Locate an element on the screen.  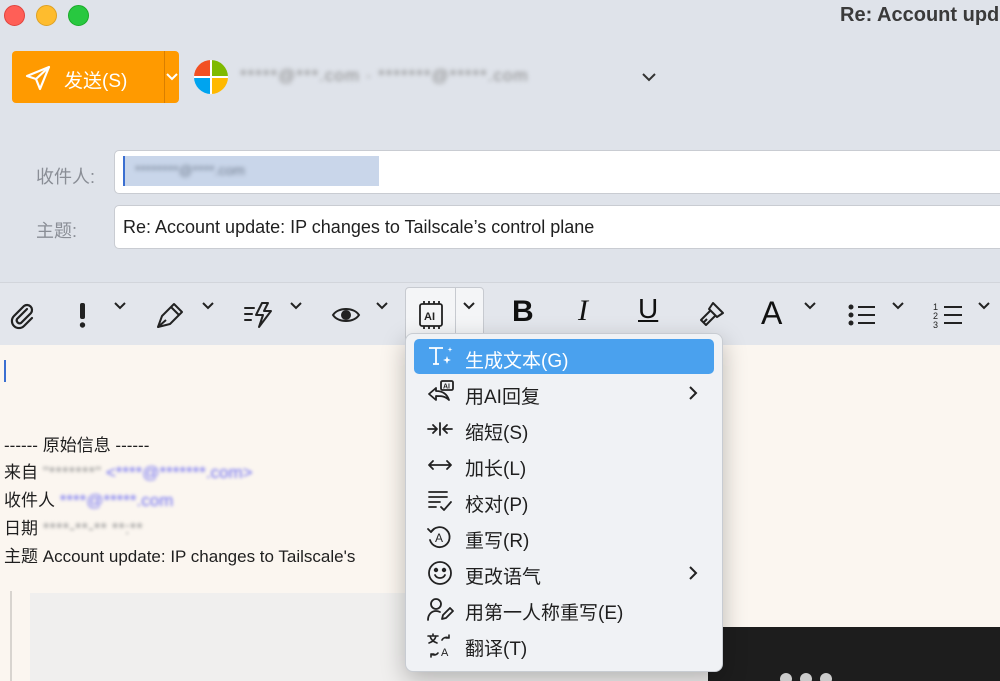
quote-date-label: 日期 is located at coordinates (21, 528).